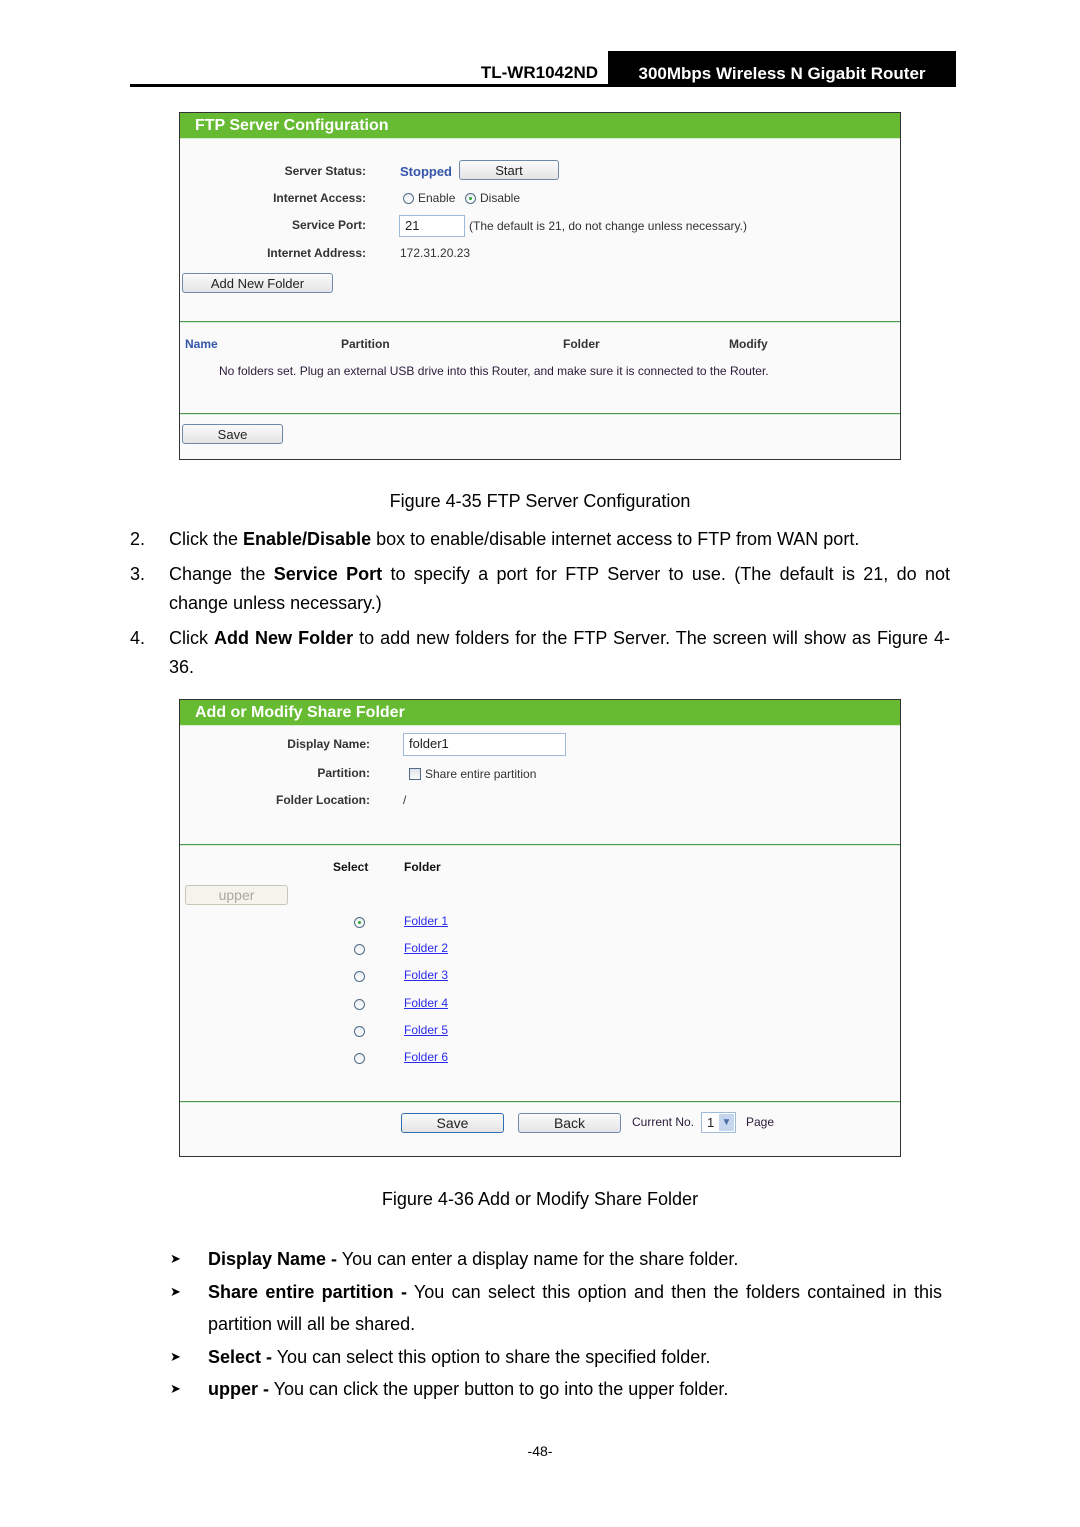  Describe the element at coordinates (748, 344) in the screenshot. I see `column-header-modify: Modify` at that location.